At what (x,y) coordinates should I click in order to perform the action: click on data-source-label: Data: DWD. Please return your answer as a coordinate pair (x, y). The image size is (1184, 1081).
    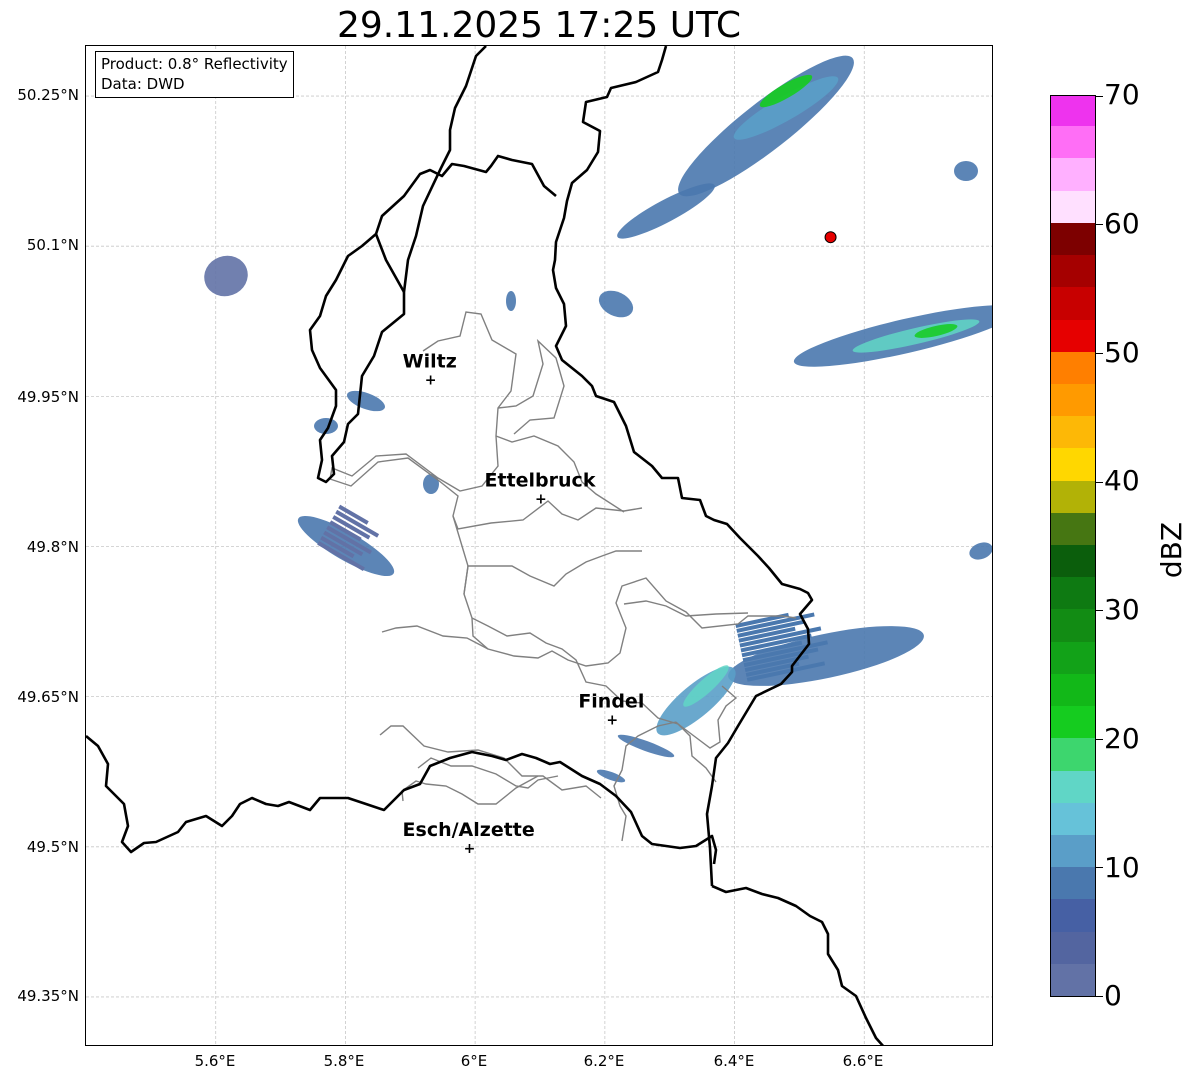
    Looking at the image, I should click on (143, 84).